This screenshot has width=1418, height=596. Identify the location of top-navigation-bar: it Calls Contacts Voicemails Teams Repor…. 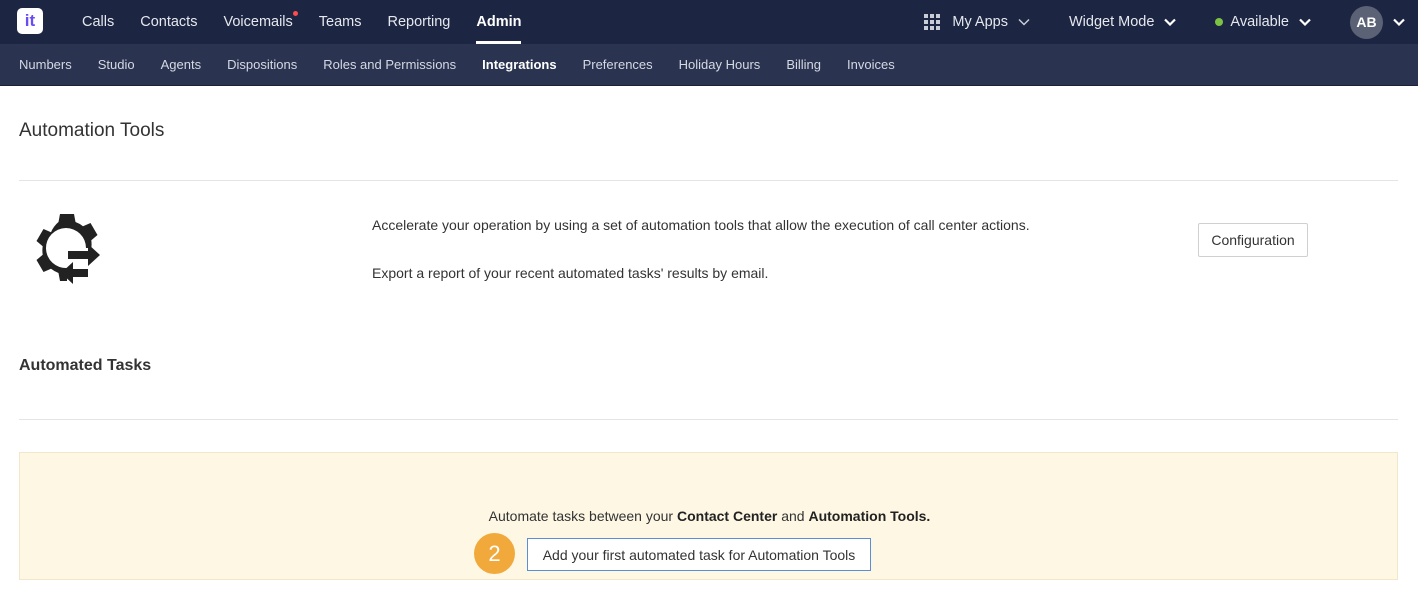
(709, 22).